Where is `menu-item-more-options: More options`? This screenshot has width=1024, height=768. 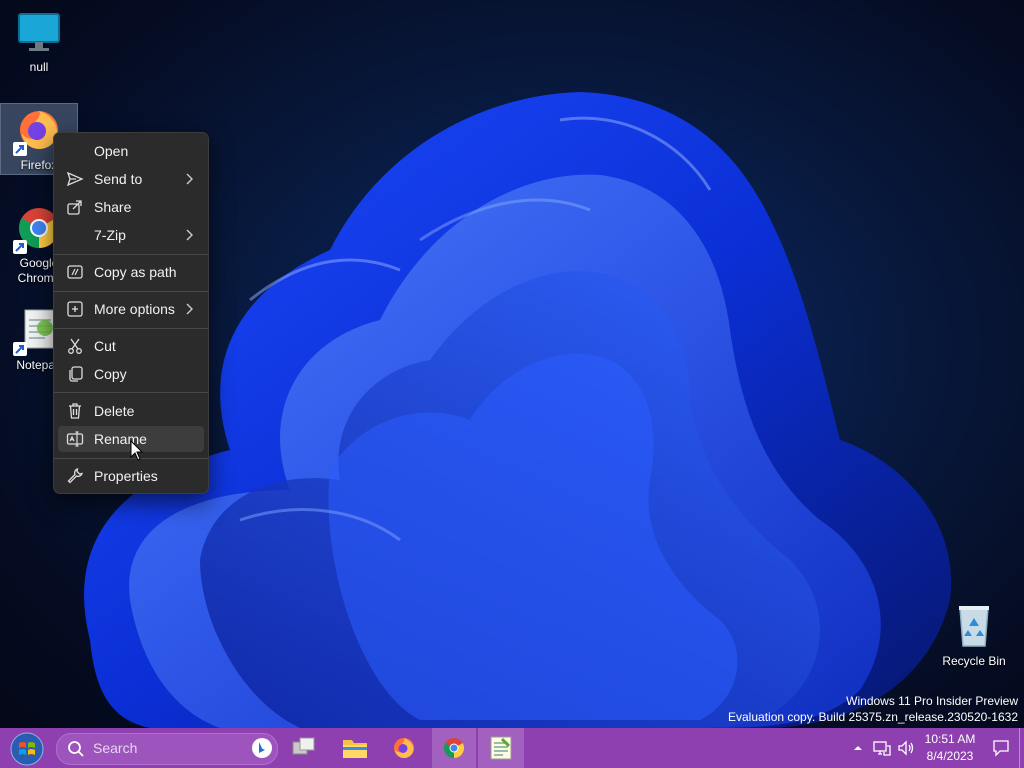 menu-item-more-options: More options is located at coordinates (131, 309).